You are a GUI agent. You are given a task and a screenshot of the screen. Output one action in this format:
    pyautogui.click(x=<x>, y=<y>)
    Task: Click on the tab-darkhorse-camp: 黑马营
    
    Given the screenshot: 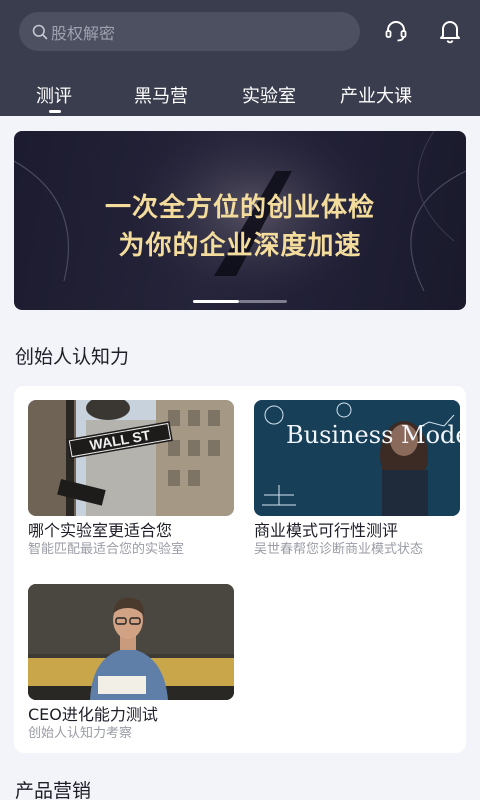 What is the action you would take?
    pyautogui.click(x=161, y=95)
    